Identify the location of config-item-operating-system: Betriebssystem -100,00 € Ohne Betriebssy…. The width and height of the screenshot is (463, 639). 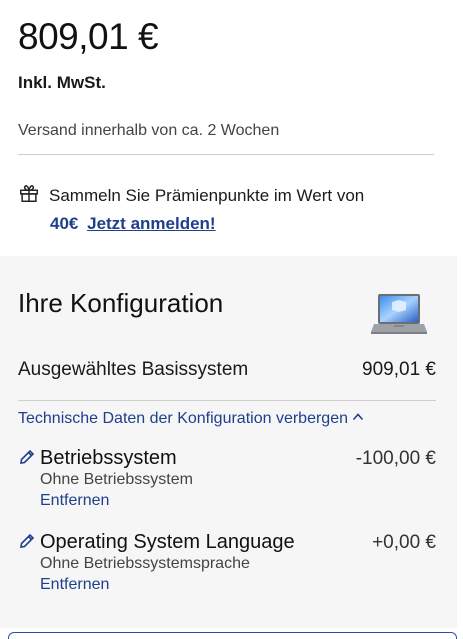
(227, 479).